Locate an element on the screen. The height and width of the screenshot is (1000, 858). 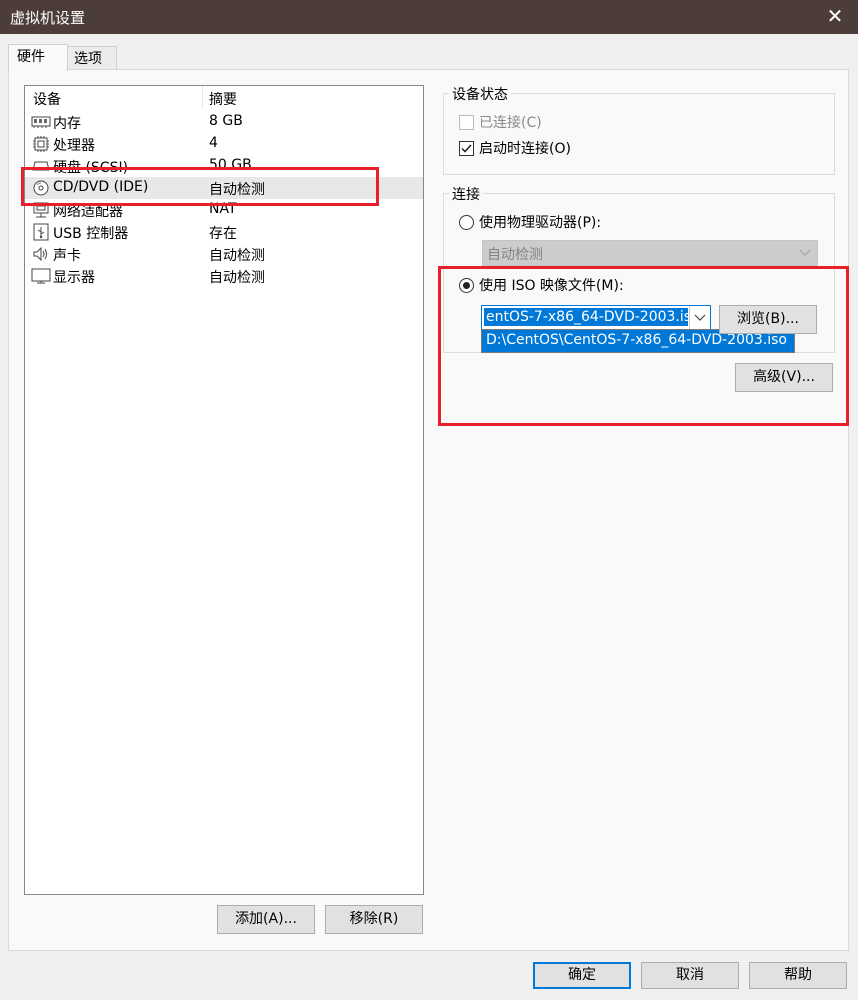
device-name: 显示器 is located at coordinates (74, 278).